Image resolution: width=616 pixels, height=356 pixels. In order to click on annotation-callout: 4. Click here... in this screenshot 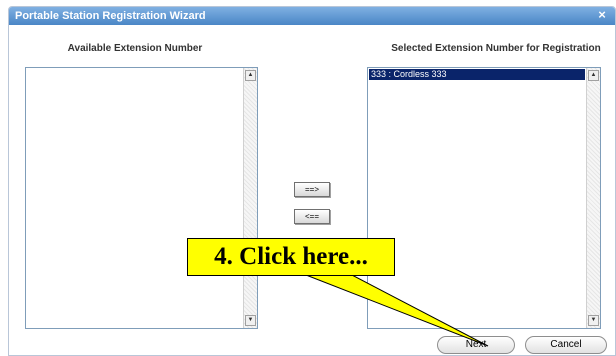, I will do `click(291, 257)`.